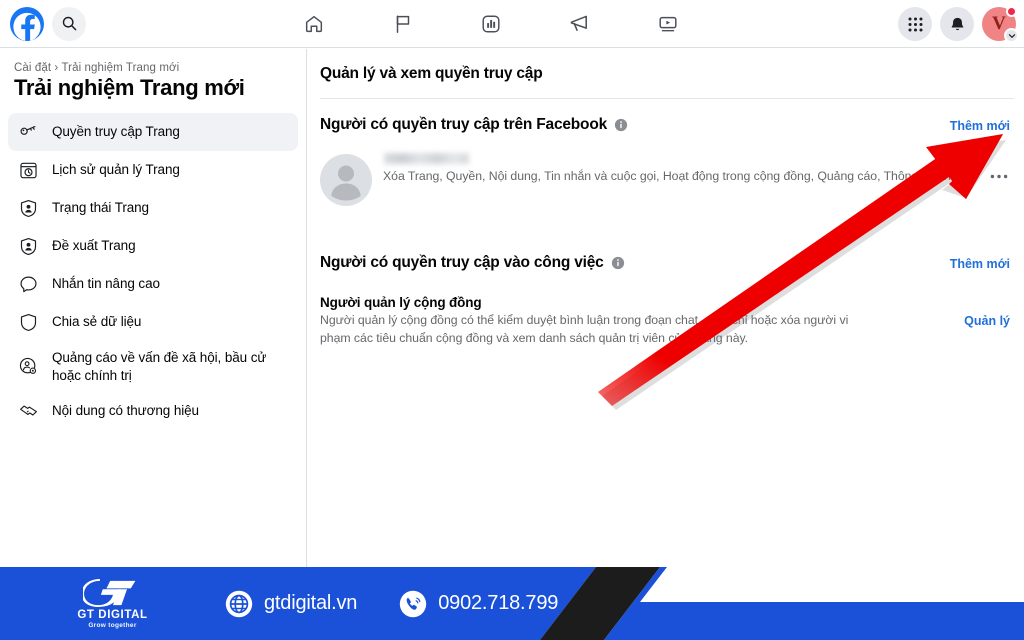 Image resolution: width=1024 pixels, height=640 pixels. I want to click on person-name-blurred, so click(426, 158).